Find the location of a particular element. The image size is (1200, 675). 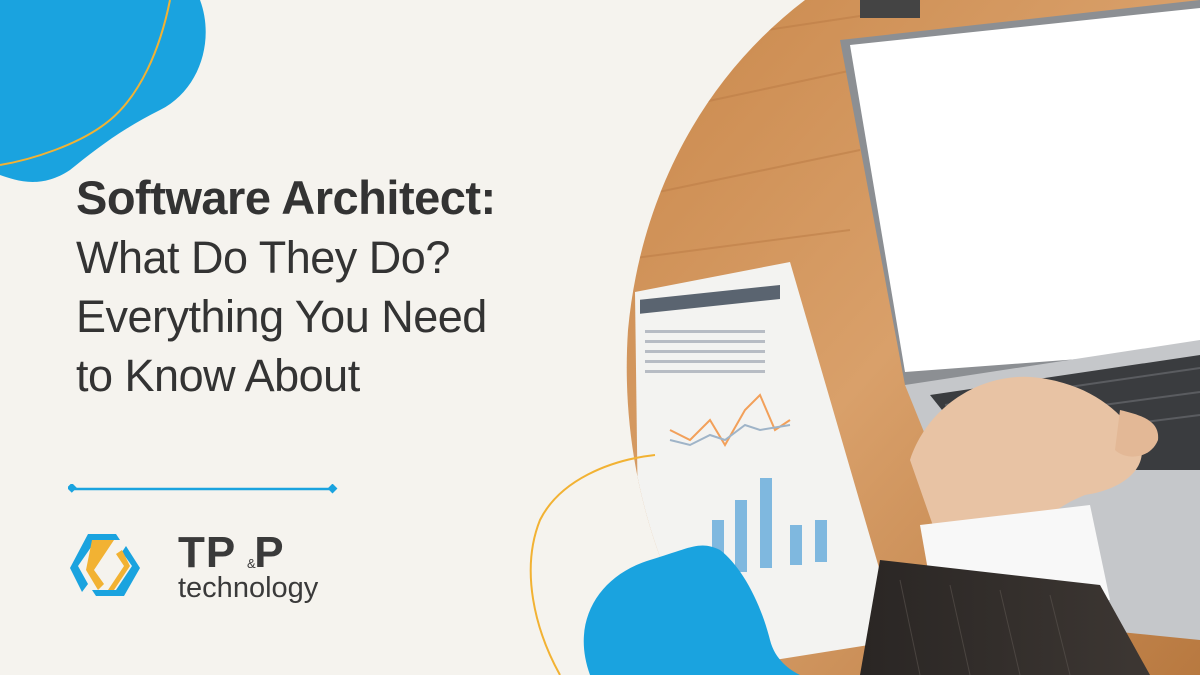

headline-line-2: What Do They Do? is located at coordinates (263, 257).